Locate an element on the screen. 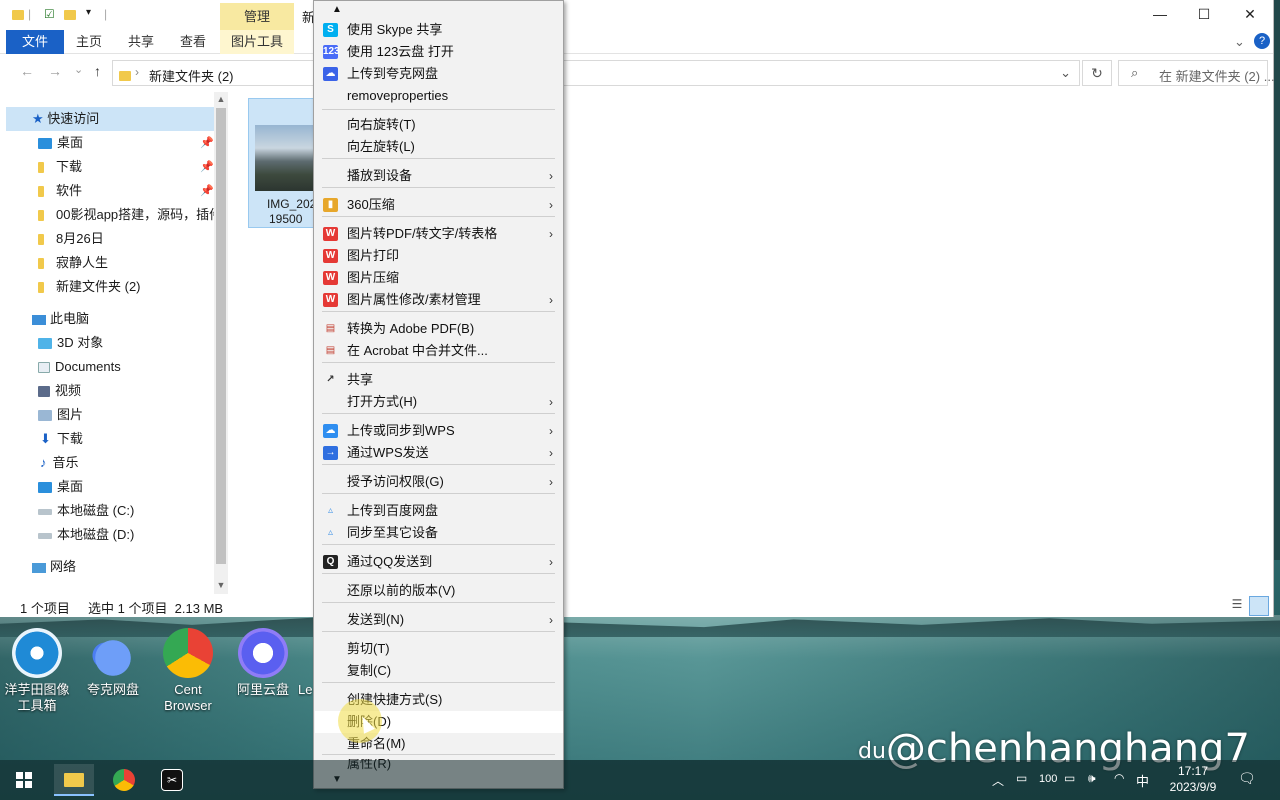  wps-cloud-icon: ☁ is located at coordinates (330, 431).